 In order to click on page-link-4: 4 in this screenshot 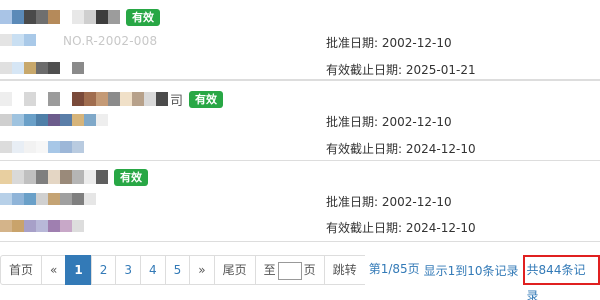, I will do `click(153, 270)`.